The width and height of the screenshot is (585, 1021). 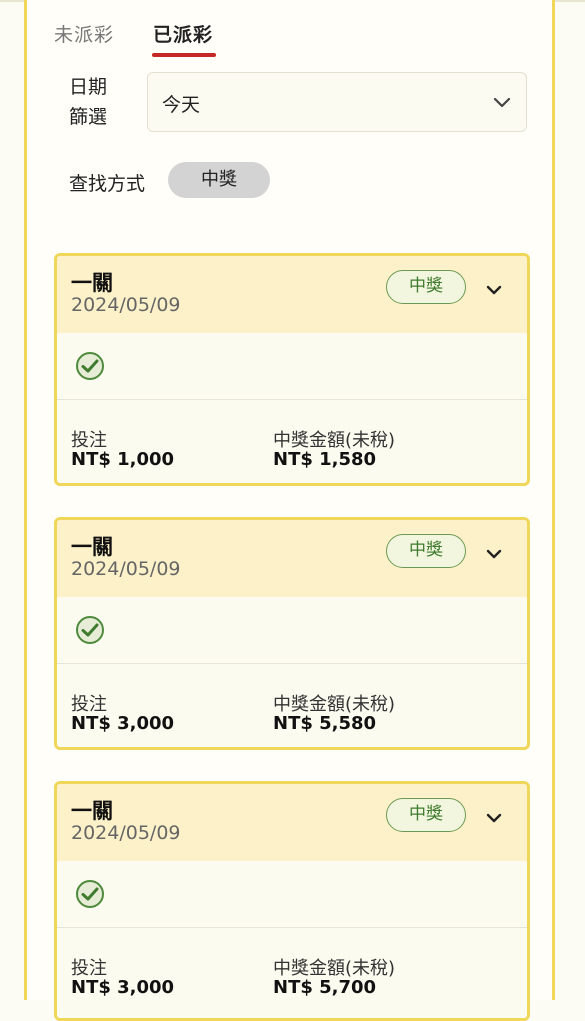 What do you see at coordinates (123, 459) in the screenshot?
I see `bet-amount-value: NT$ 1,000` at bounding box center [123, 459].